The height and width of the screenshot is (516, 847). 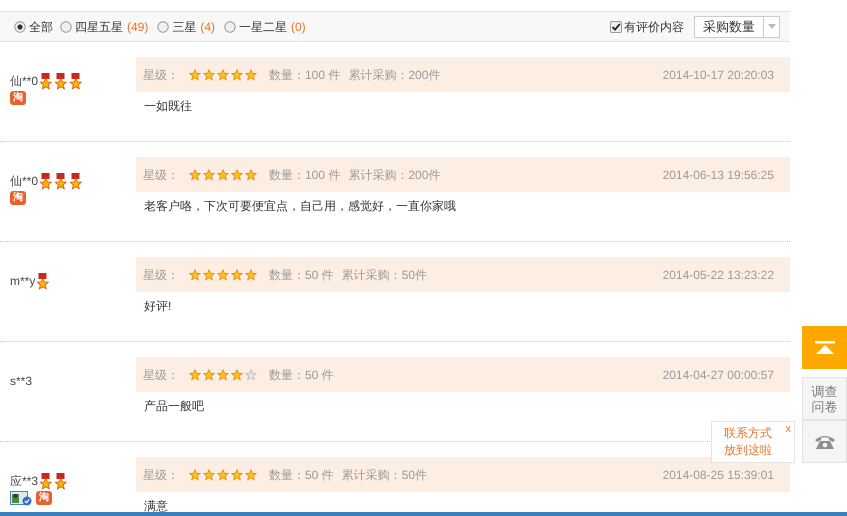 What do you see at coordinates (737, 27) in the screenshot?
I see `sort-dropdown: 采购数量` at bounding box center [737, 27].